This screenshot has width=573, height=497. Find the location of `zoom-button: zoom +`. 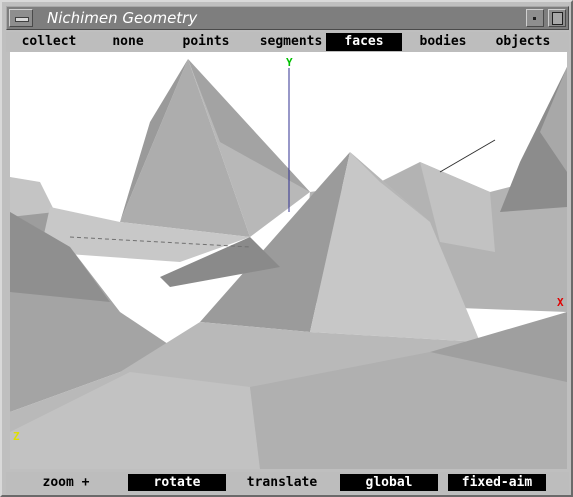

zoom-button: zoom + is located at coordinates (66, 482).